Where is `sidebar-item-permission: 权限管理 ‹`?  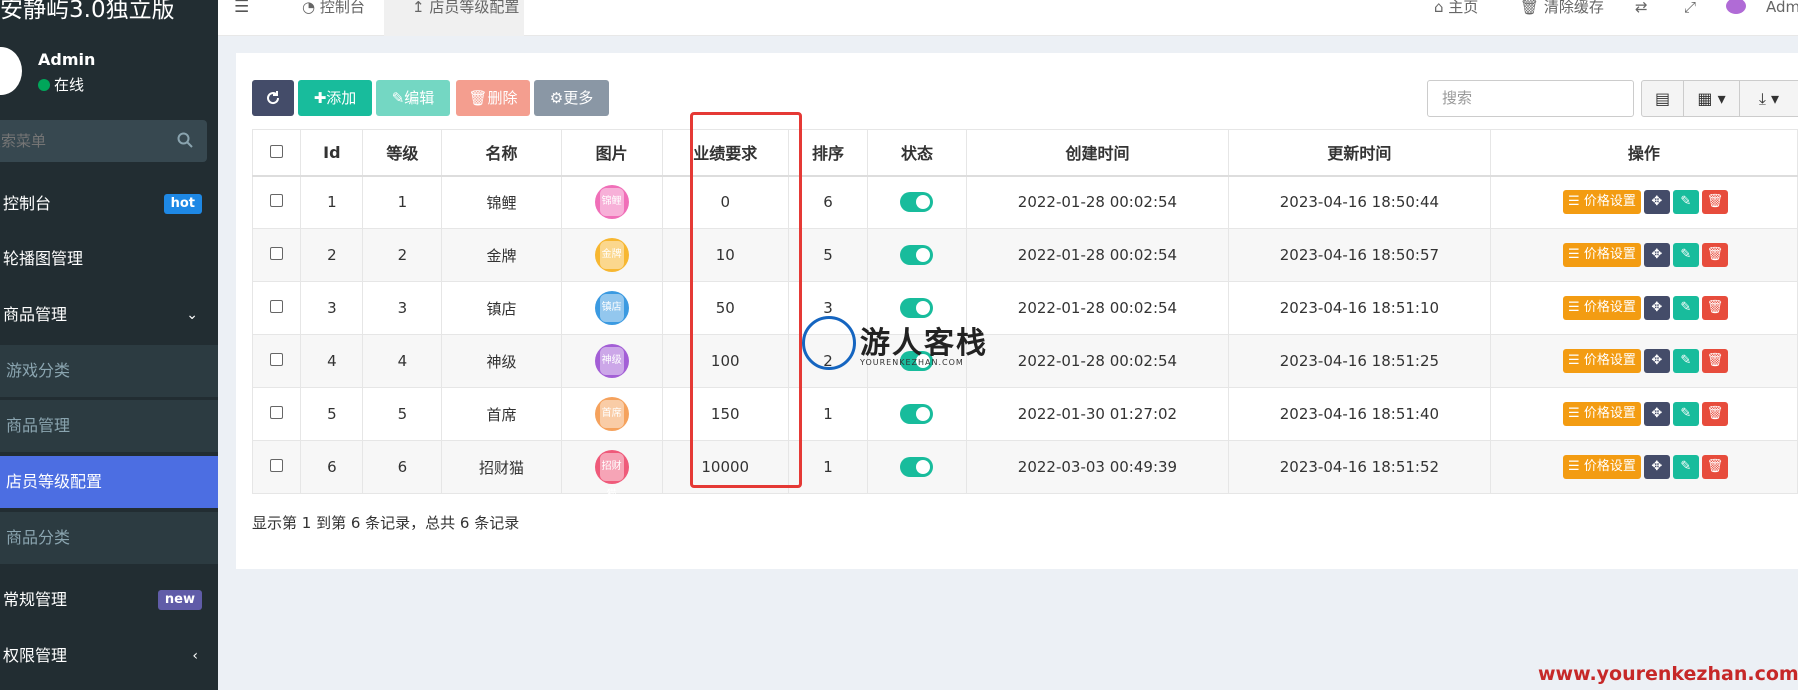
sidebar-item-permission: 权限管理 ‹ is located at coordinates (109, 656).